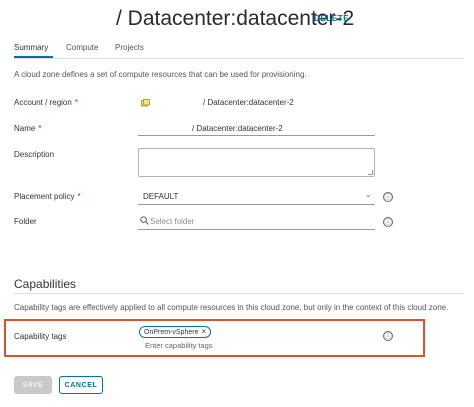 This screenshot has height=407, width=474. I want to click on close-icon: ×, so click(203, 332).